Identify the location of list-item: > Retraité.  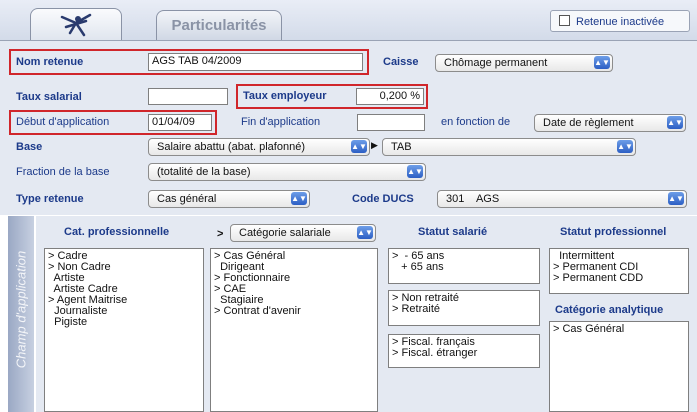
(464, 309).